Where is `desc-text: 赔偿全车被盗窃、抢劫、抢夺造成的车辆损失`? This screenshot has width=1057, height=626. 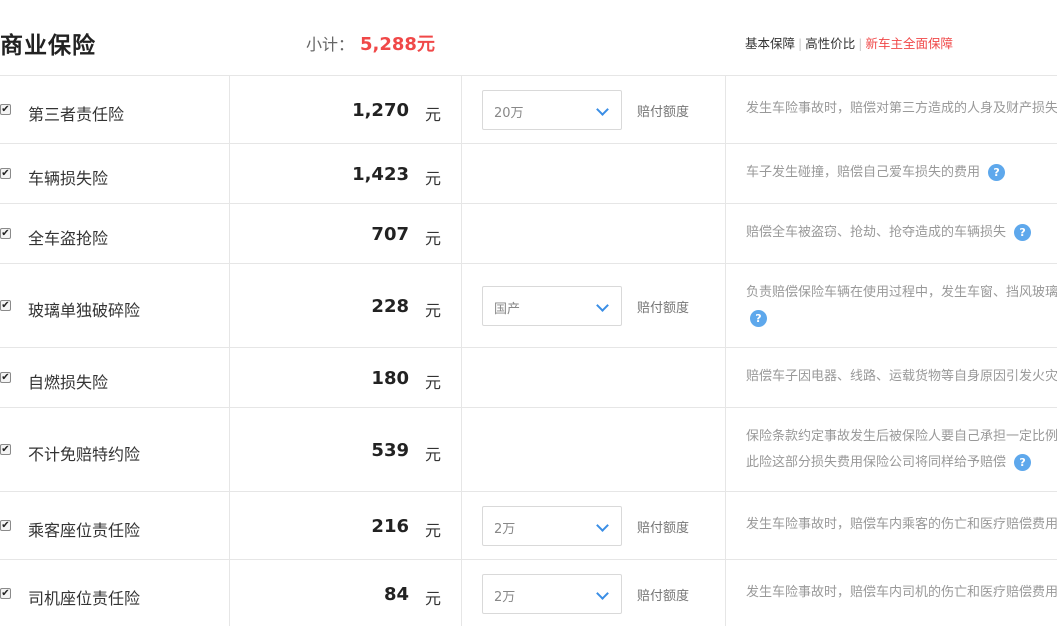
desc-text: 赔偿全车被盗窃、抢劫、抢夺造成的车辆损失 is located at coordinates (876, 232).